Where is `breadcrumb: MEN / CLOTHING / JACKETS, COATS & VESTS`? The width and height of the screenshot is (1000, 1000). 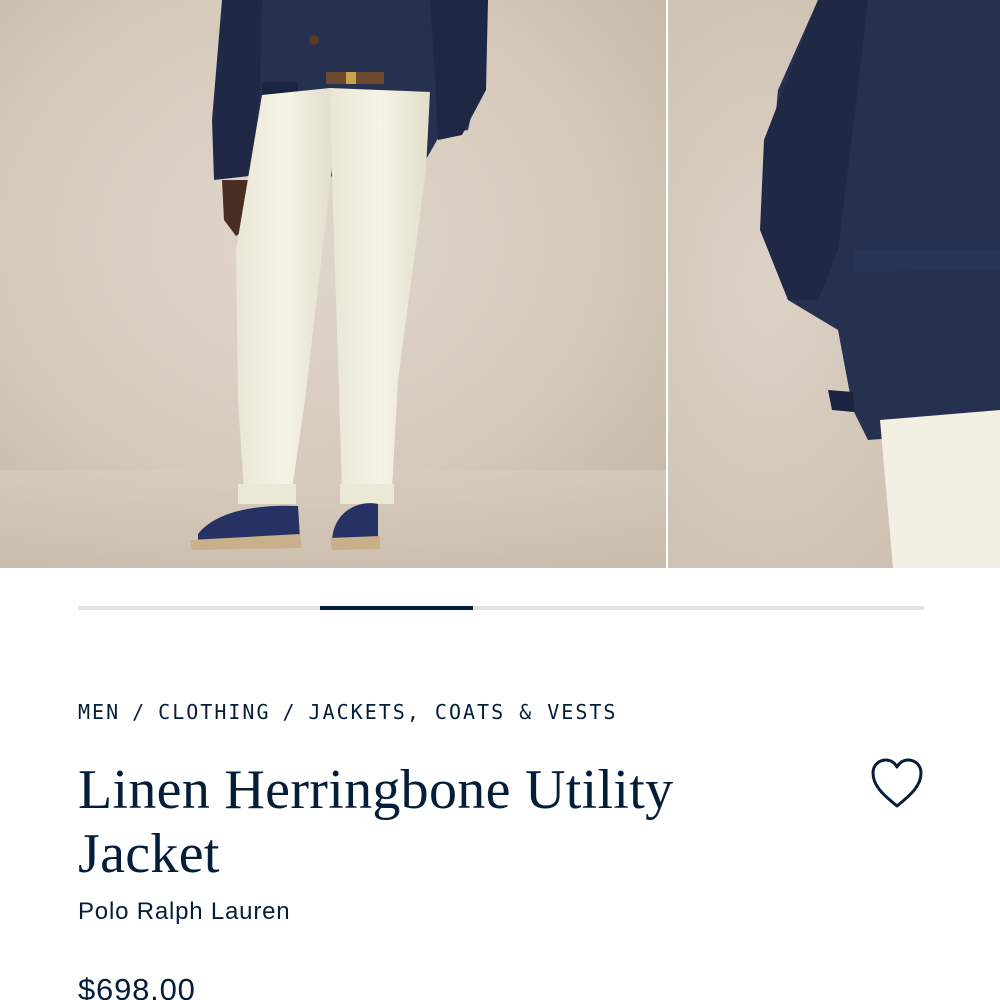 breadcrumb: MEN / CLOTHING / JACKETS, COATS & VESTS is located at coordinates (347, 712).